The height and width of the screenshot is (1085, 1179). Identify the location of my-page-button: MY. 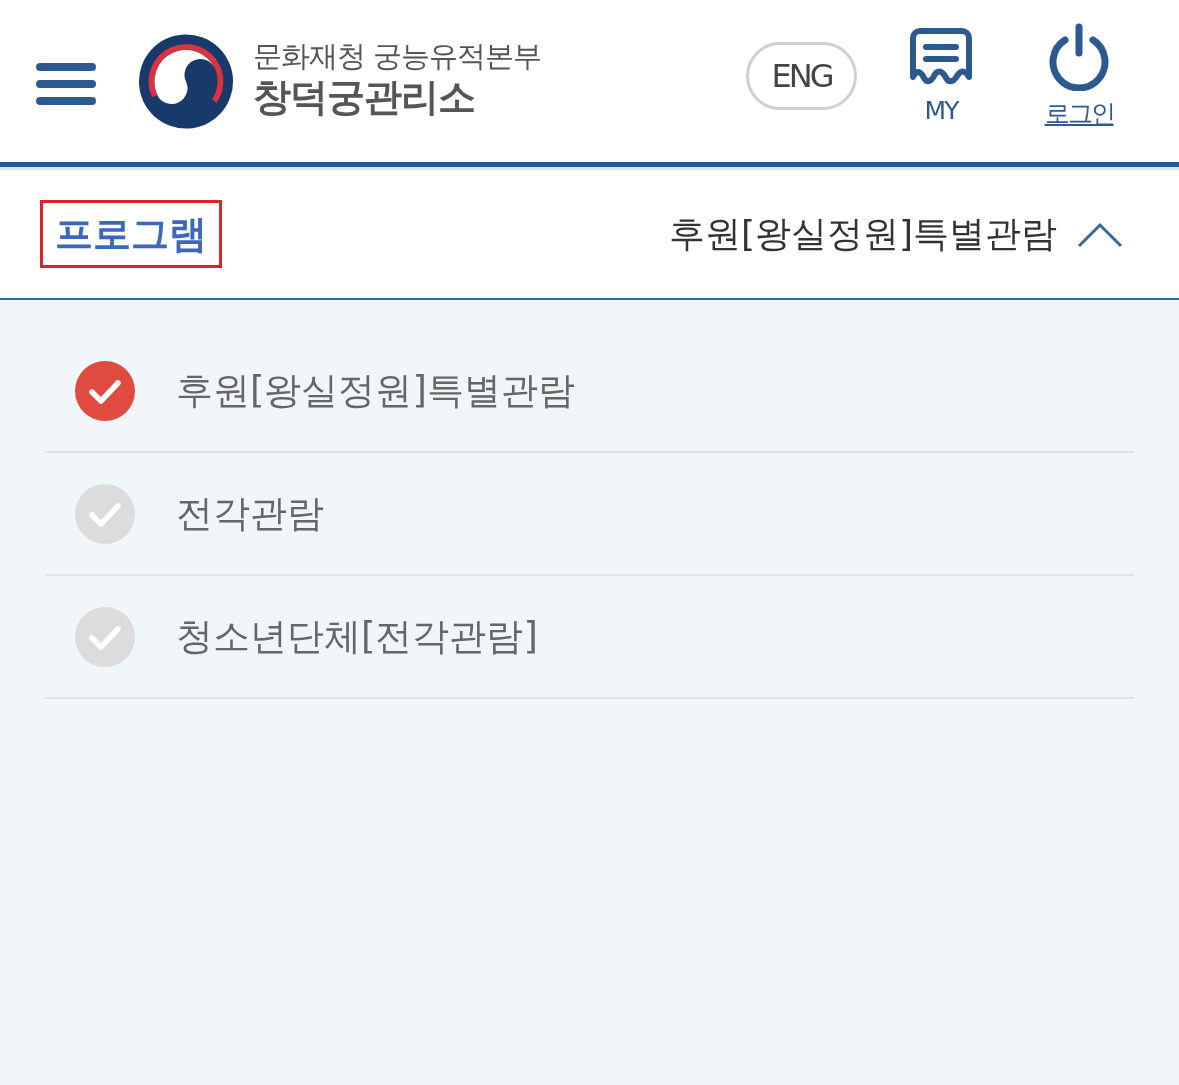
(941, 76).